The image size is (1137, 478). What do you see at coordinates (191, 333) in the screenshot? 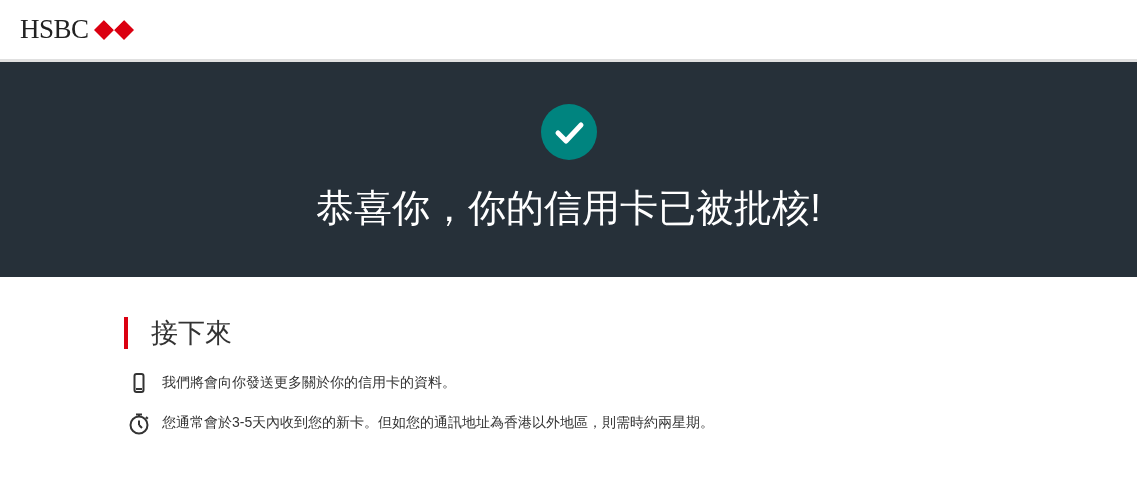
I see `section-heading: 接下來` at bounding box center [191, 333].